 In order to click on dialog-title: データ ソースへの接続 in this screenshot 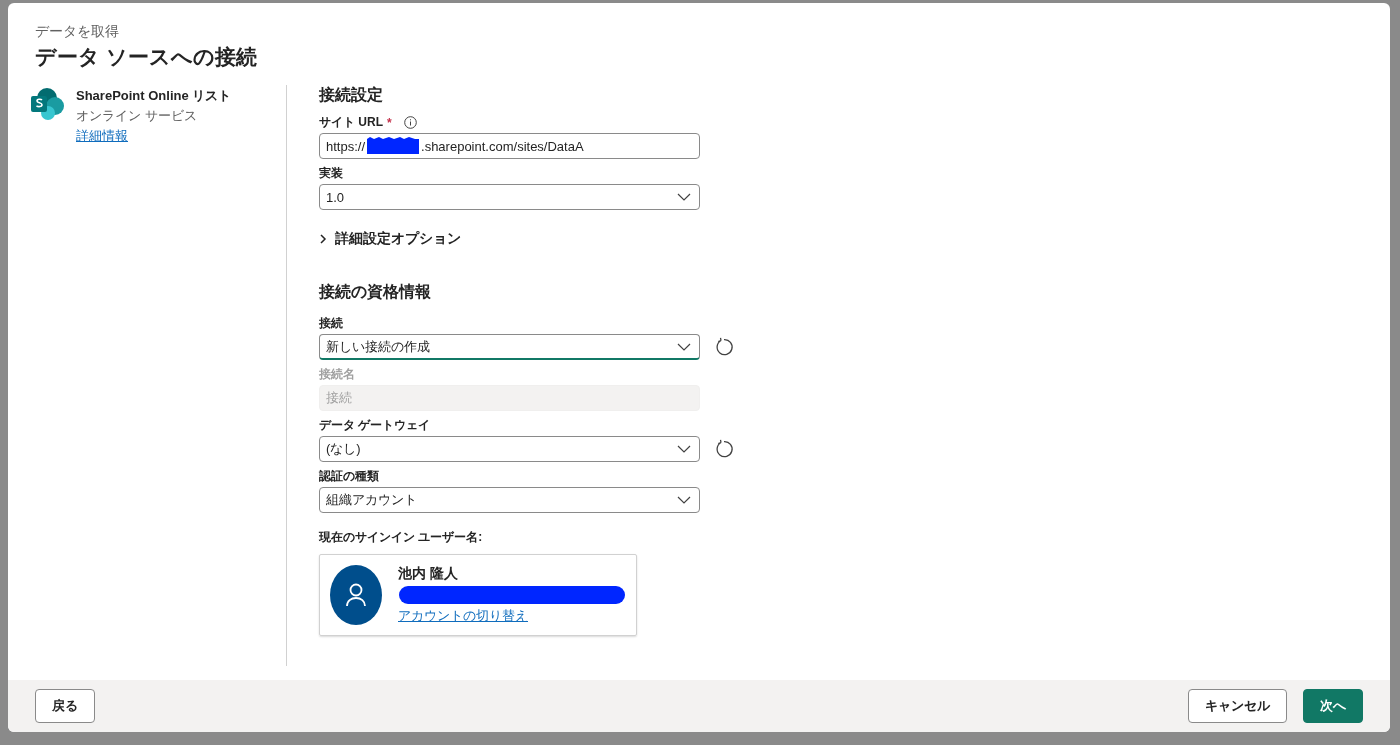, I will do `click(146, 57)`.